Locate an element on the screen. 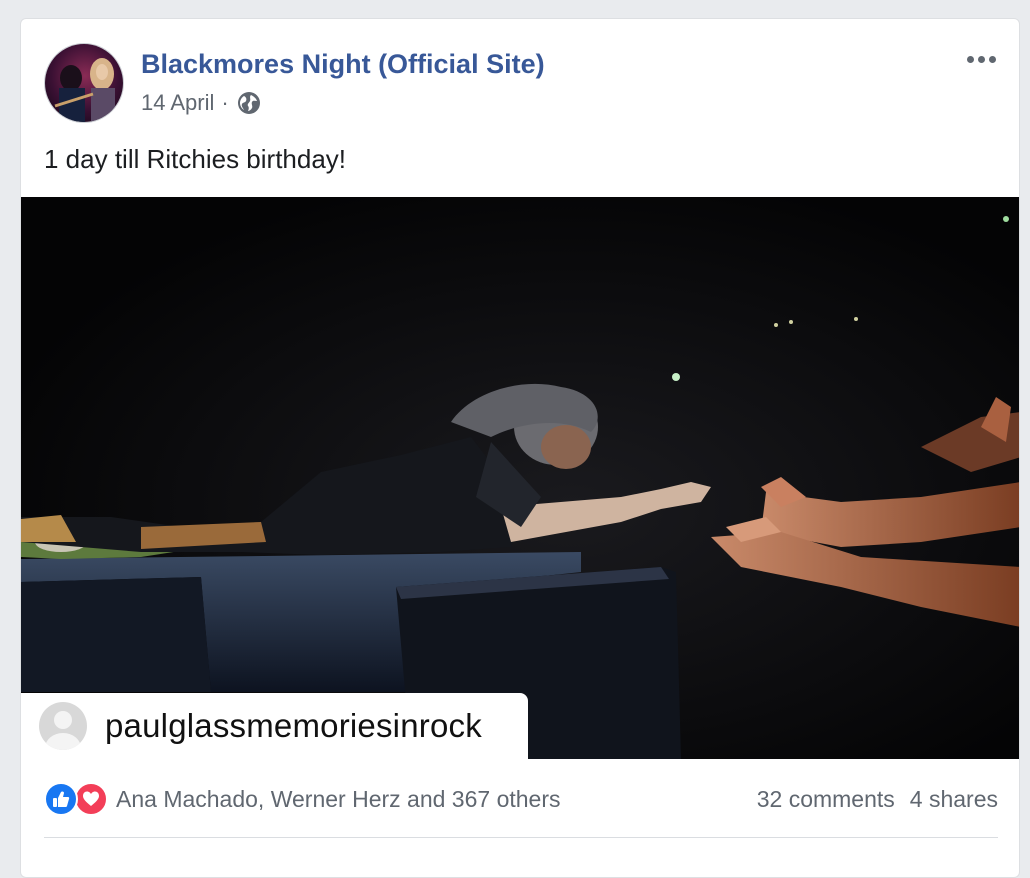 Image resolution: width=1030 pixels, height=878 pixels. divider is located at coordinates (521, 837).